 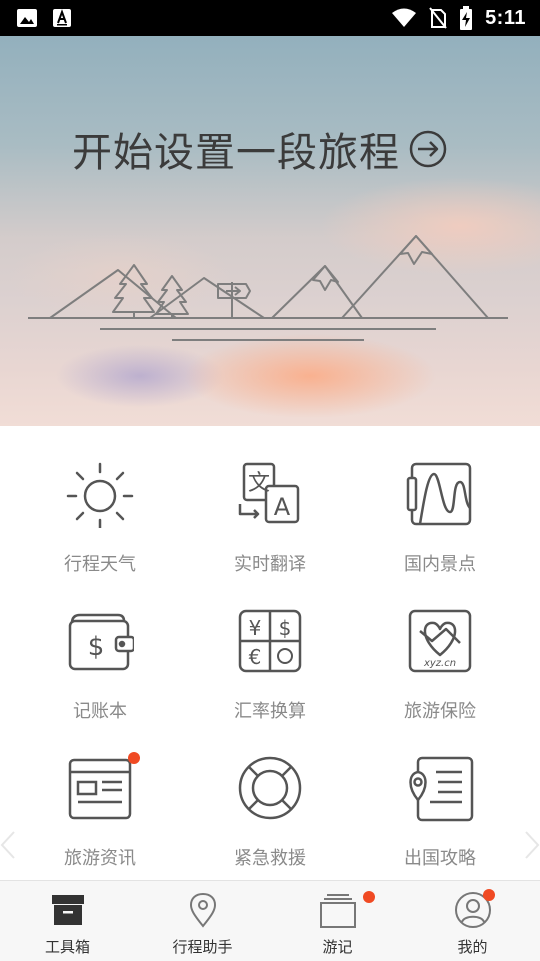 I want to click on tab-me: 我的, so click(x=472, y=921).